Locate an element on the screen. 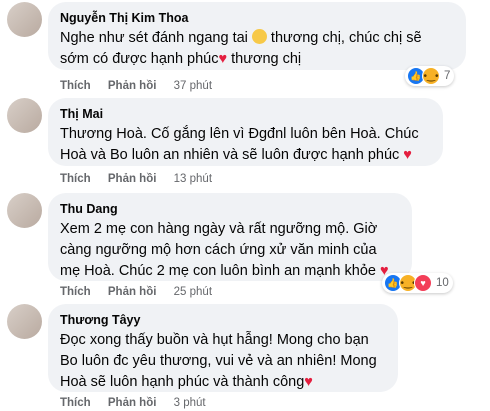  comment-actions: Thích Phản hồi 25 phút is located at coordinates (143, 292).